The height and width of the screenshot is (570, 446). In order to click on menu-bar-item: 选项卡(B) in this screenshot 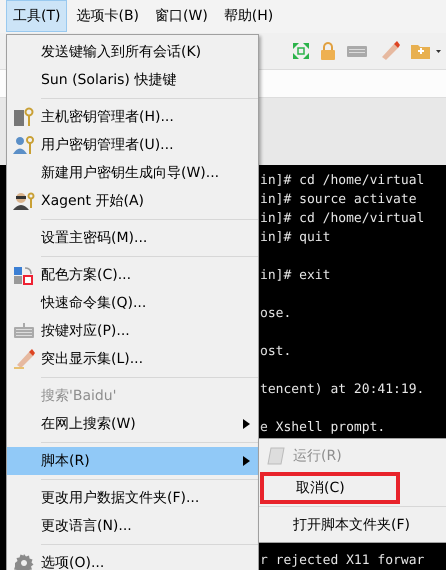, I will do `click(107, 16)`.